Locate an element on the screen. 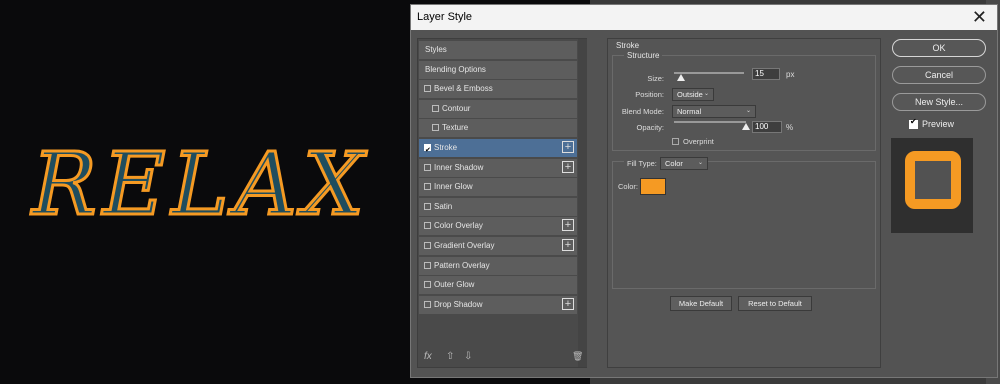 This screenshot has height=384, width=1000. stroke-heading: Stroke is located at coordinates (628, 45).